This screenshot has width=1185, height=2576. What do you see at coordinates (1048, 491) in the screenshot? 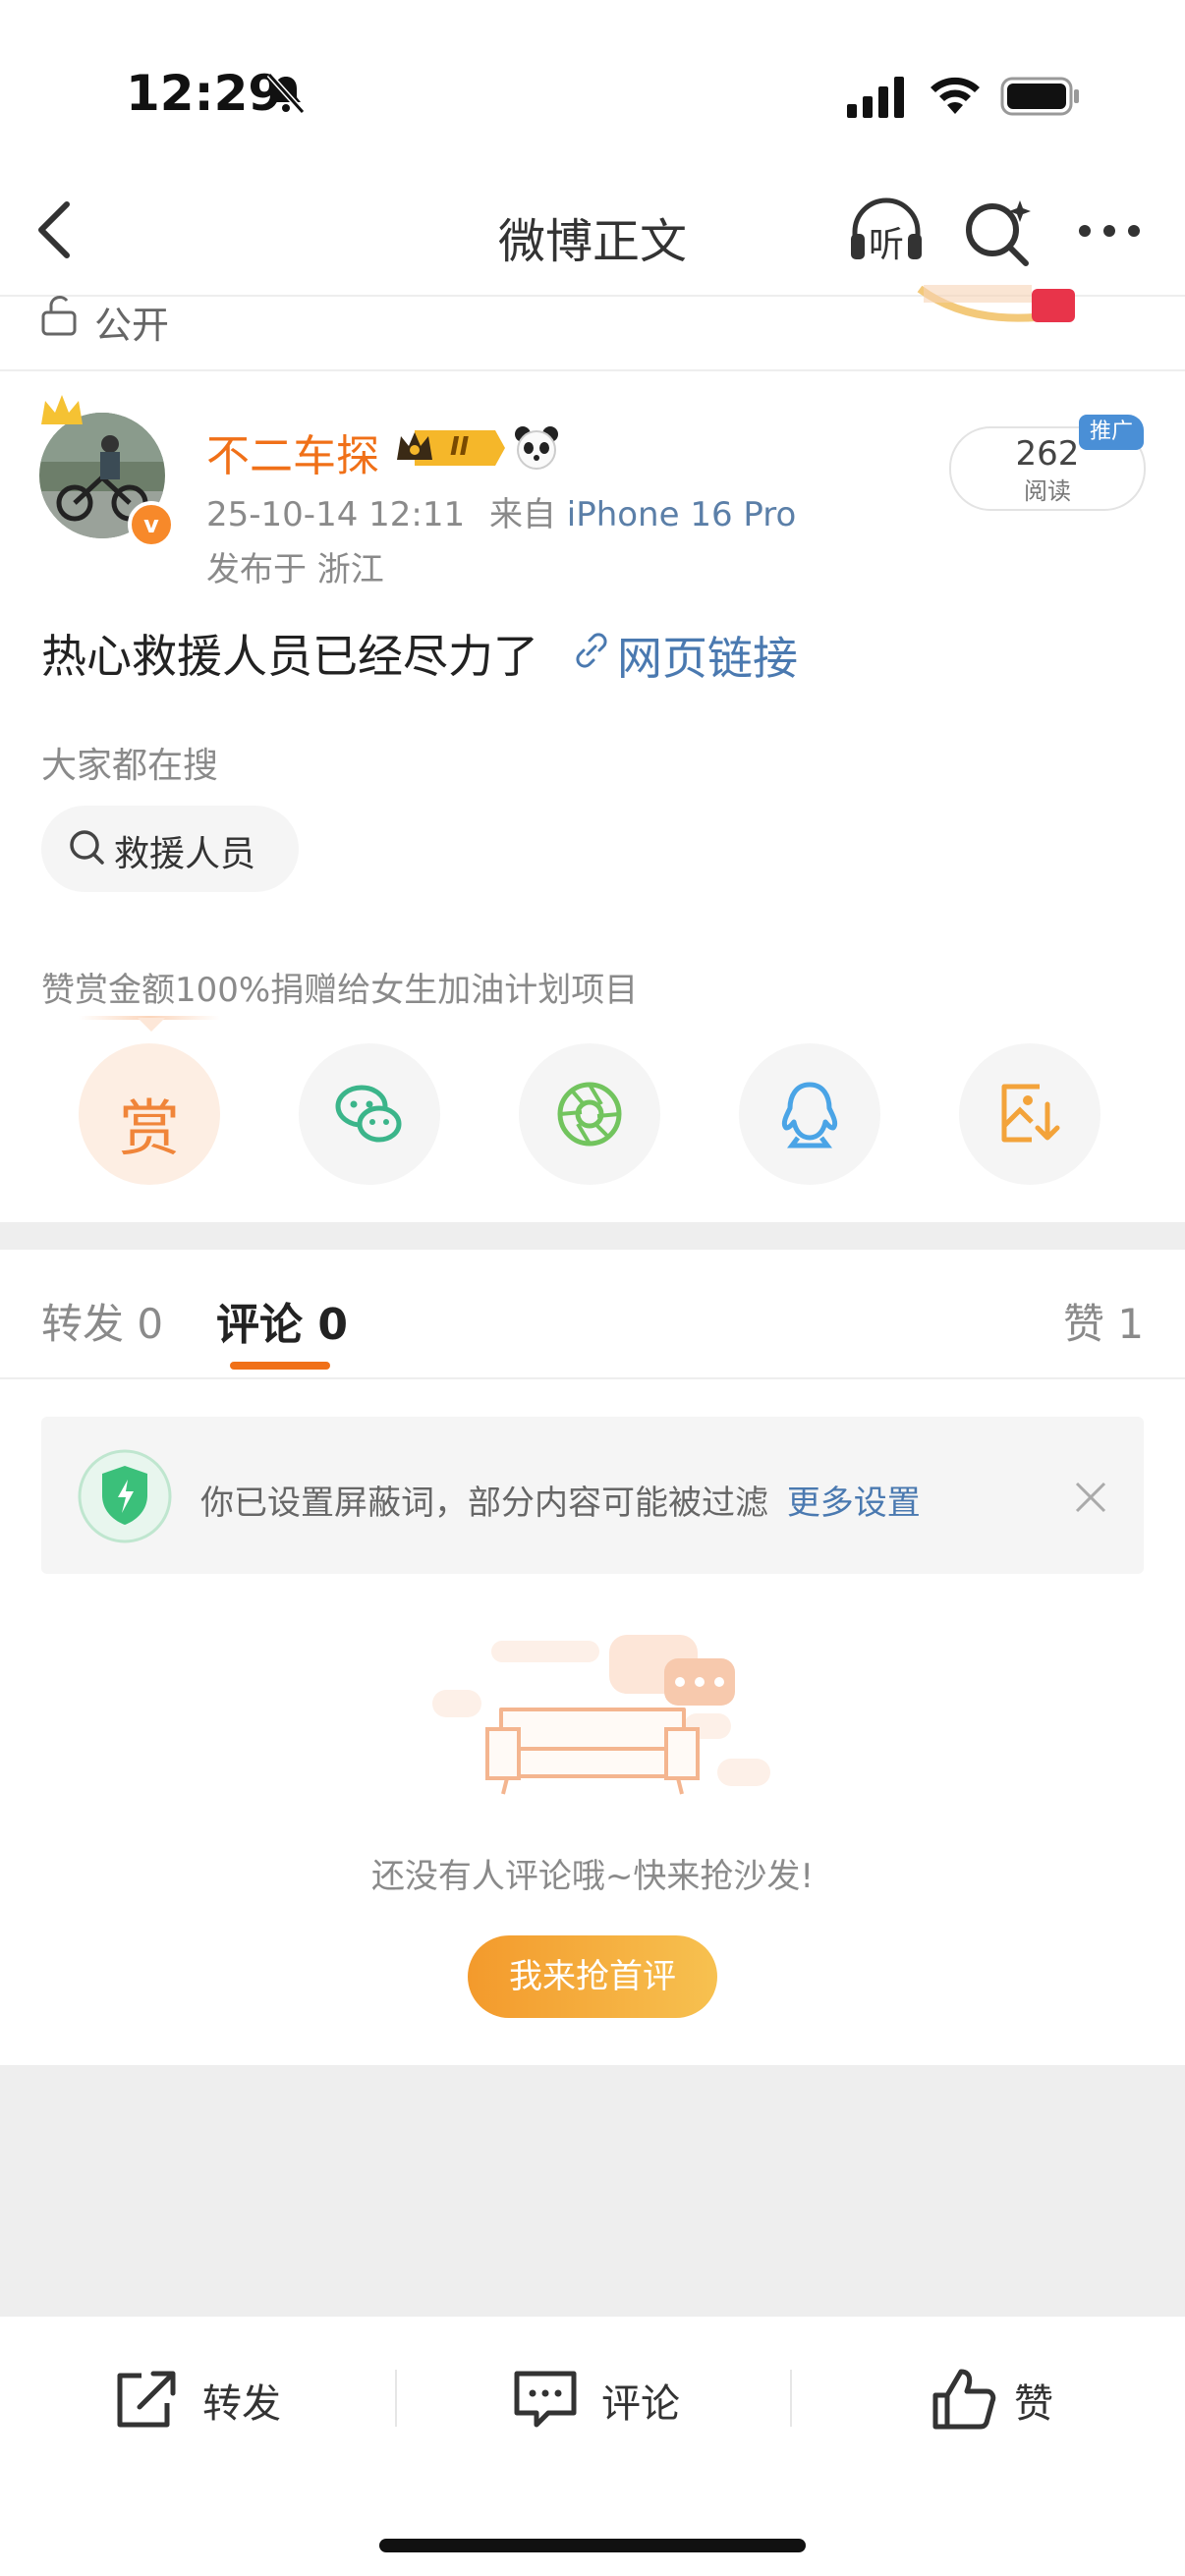
I see `read-label: 阅读` at bounding box center [1048, 491].